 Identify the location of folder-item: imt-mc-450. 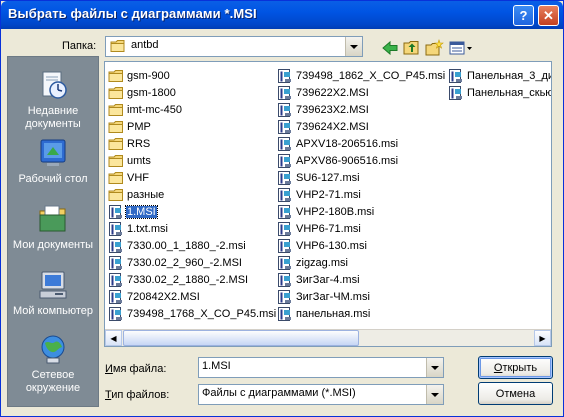
(145, 109).